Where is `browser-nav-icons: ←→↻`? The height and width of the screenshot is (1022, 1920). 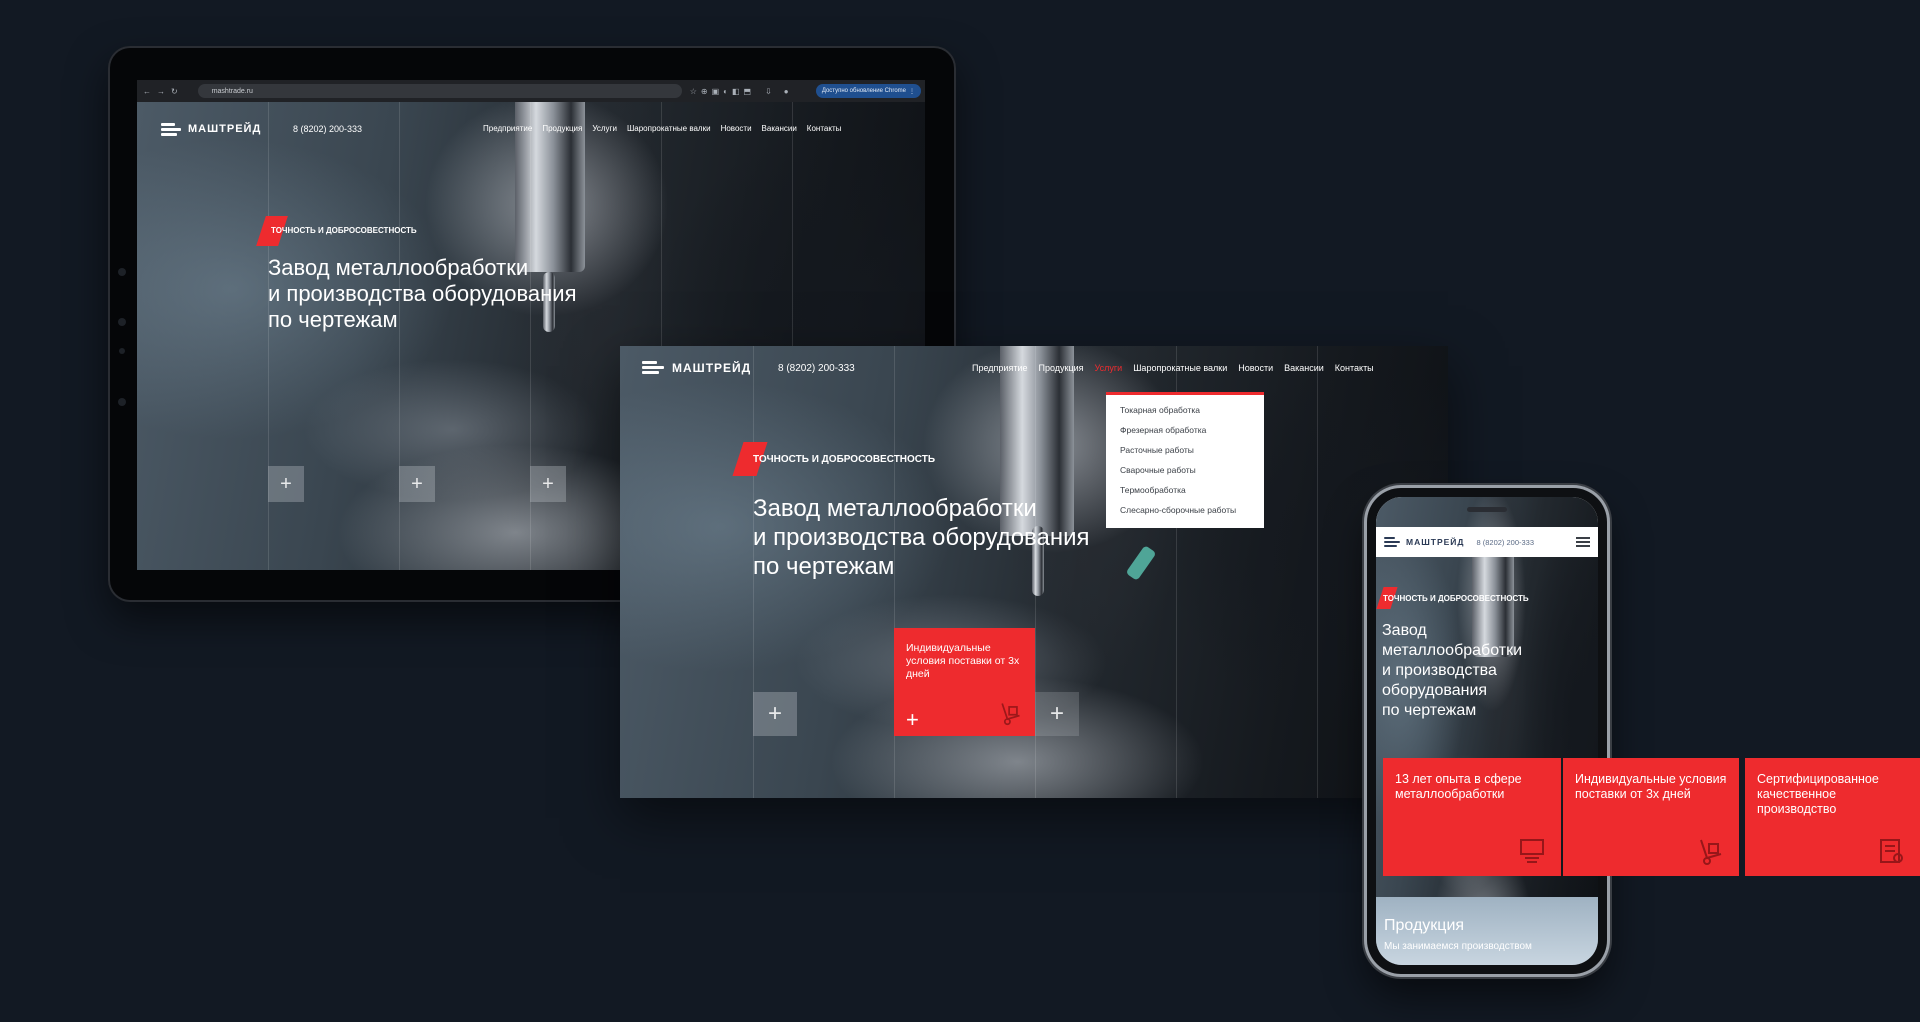
browser-nav-icons: ←→↻ is located at coordinates (163, 91).